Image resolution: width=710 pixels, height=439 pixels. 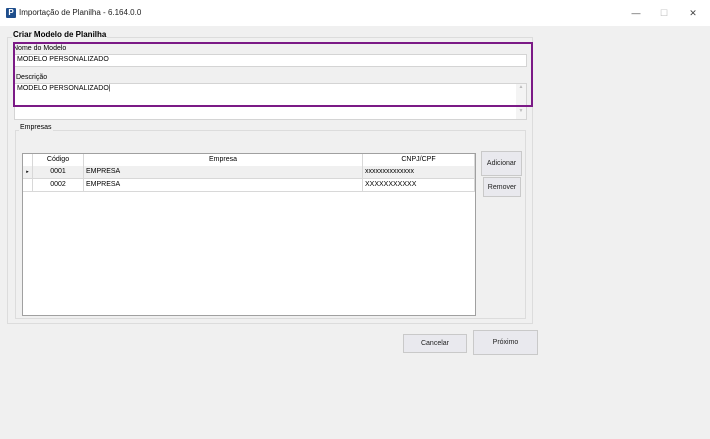 I want to click on descricao-textarea: MODELO PERSONALIZADO| ▲ ▼, so click(x=270, y=101).